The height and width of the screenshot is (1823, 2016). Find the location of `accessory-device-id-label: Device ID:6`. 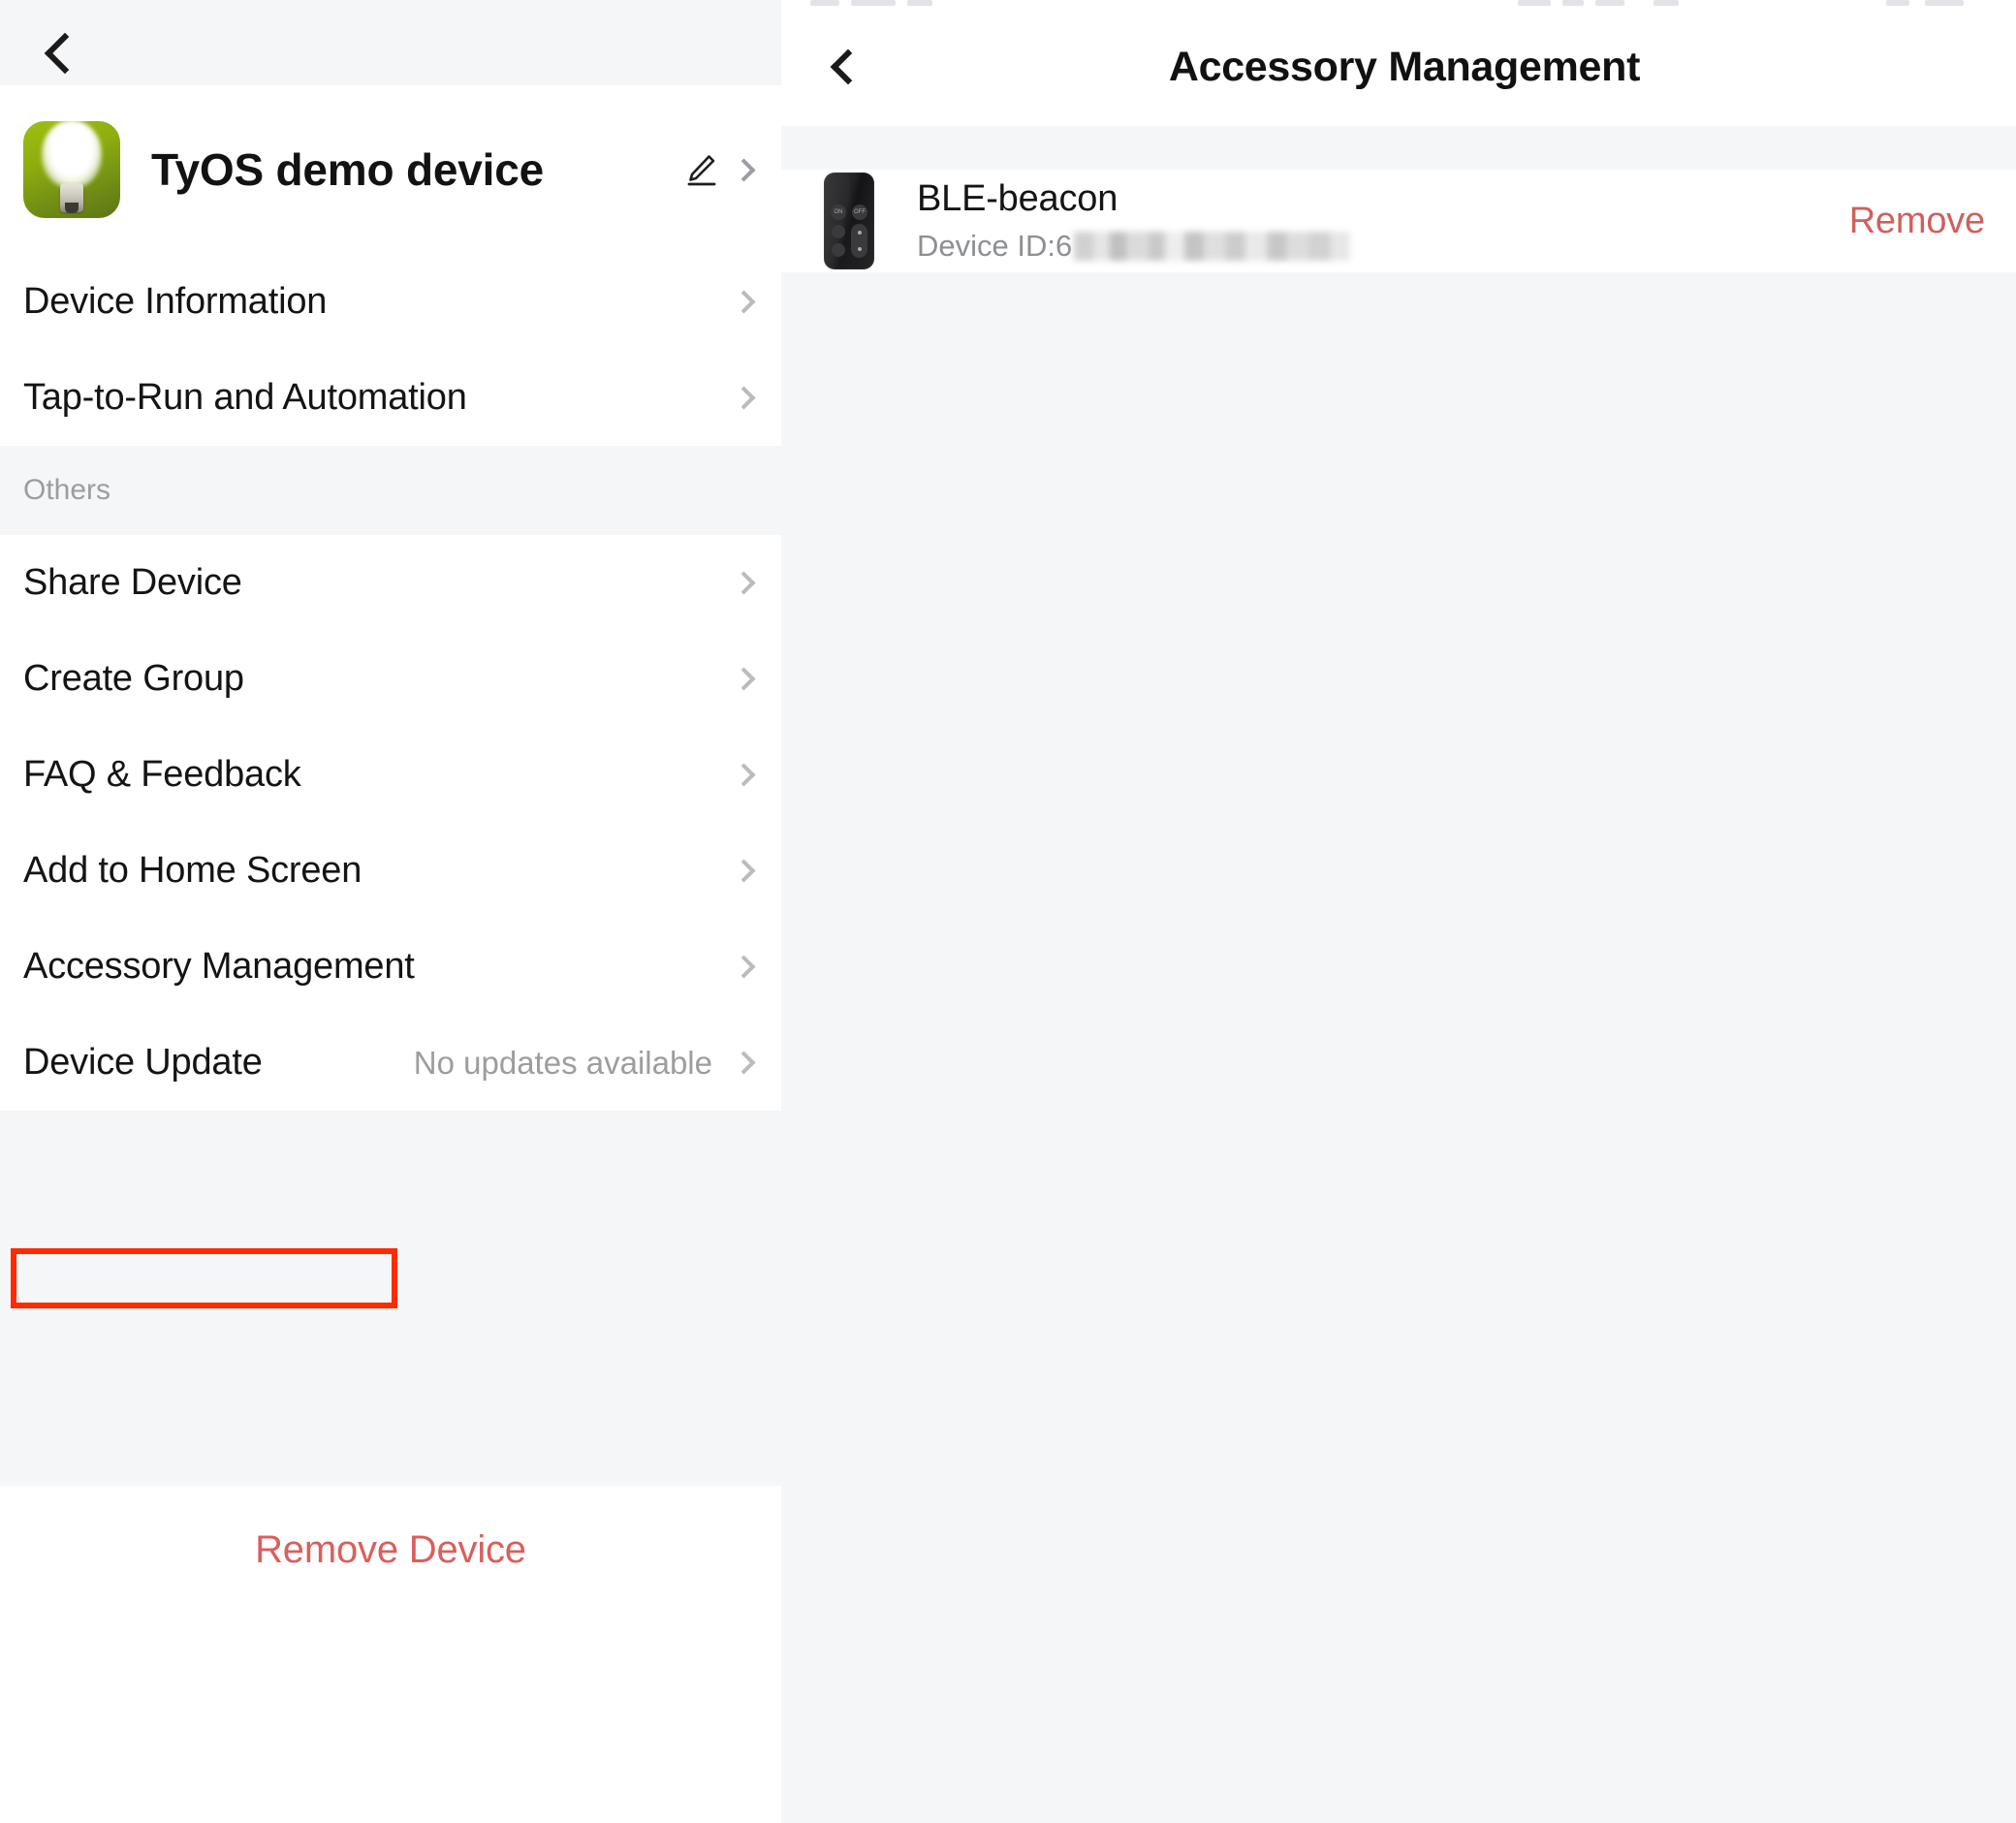

accessory-device-id-label: Device ID:6 is located at coordinates (995, 246).